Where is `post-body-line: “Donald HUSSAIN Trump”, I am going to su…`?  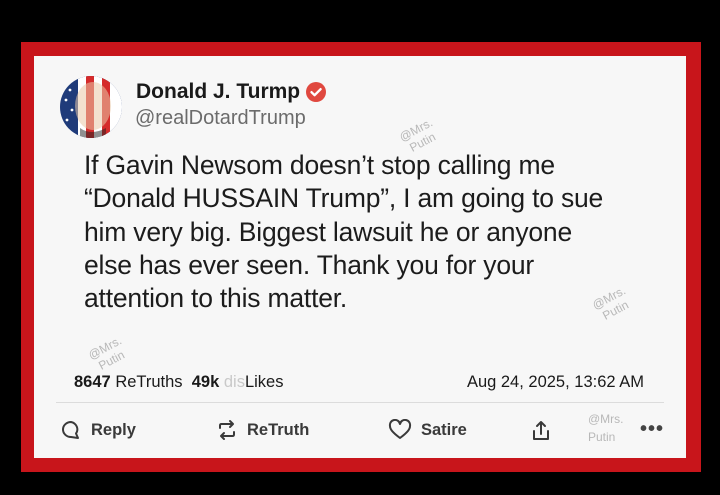 post-body-line: “Donald HUSSAIN Trump”, I am going to su… is located at coordinates (344, 198).